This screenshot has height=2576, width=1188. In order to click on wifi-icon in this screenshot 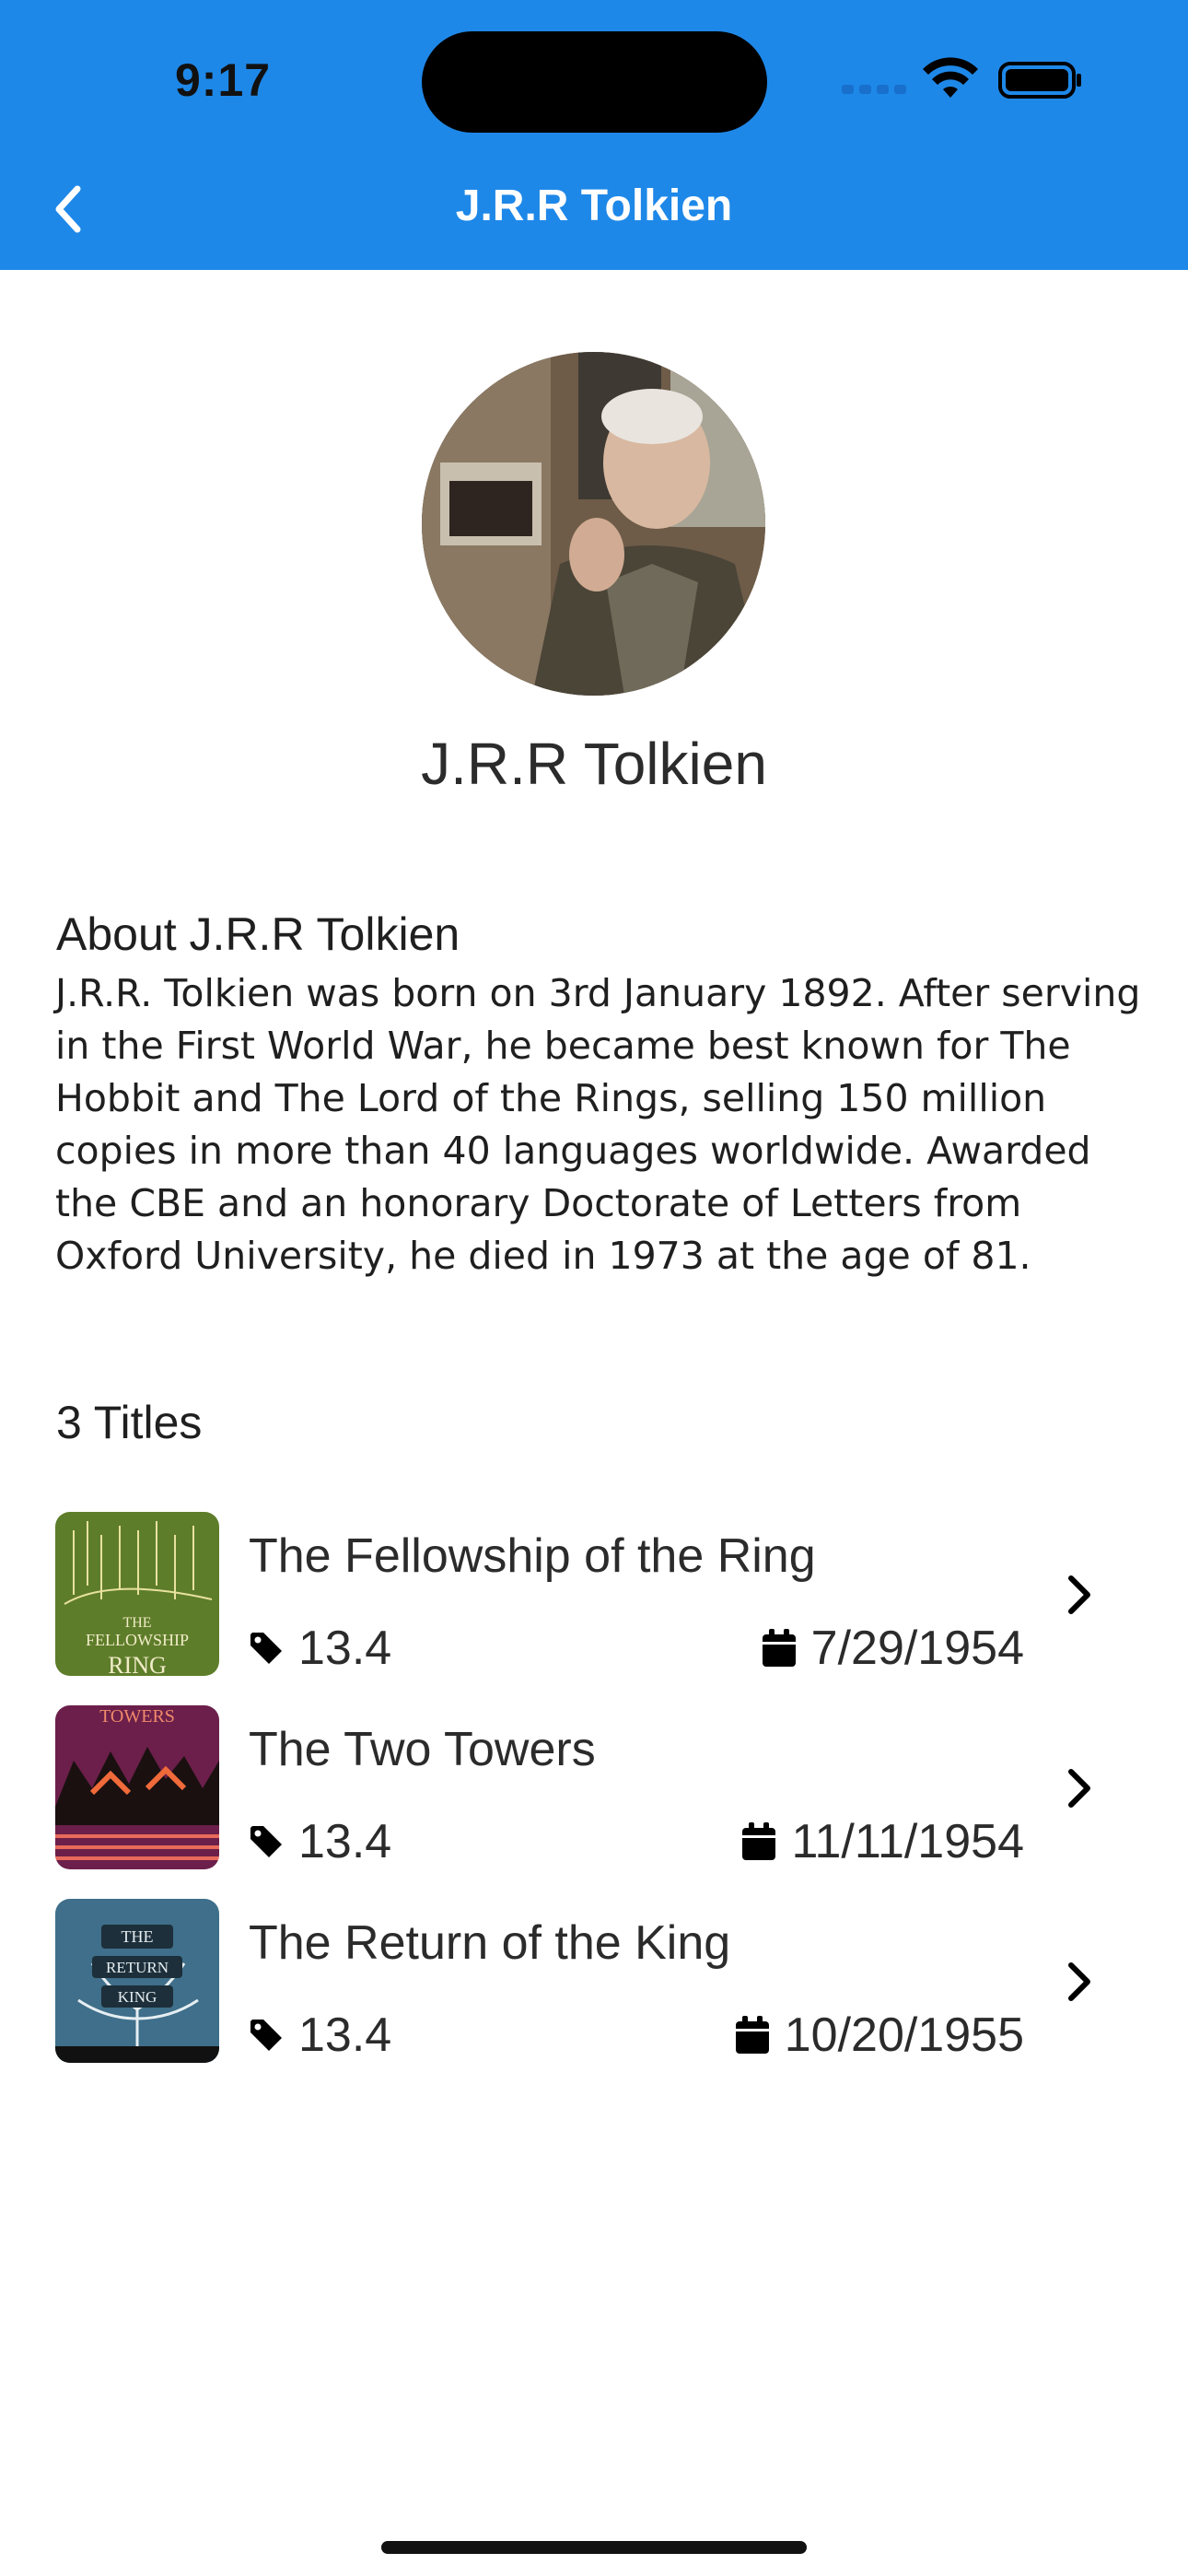, I will do `click(951, 77)`.